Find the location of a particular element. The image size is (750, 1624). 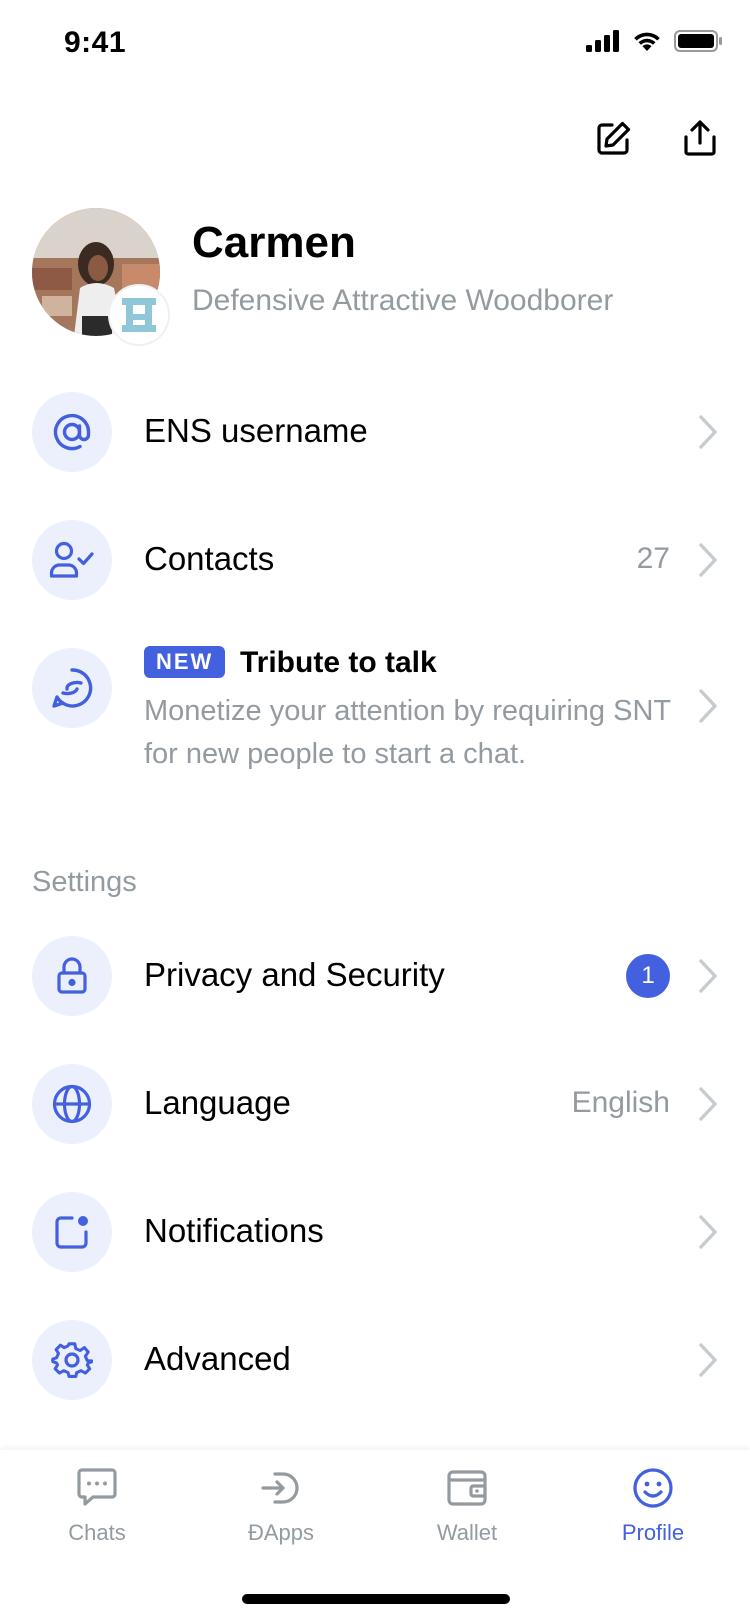

tab-chats: Chats is located at coordinates (97, 1516).